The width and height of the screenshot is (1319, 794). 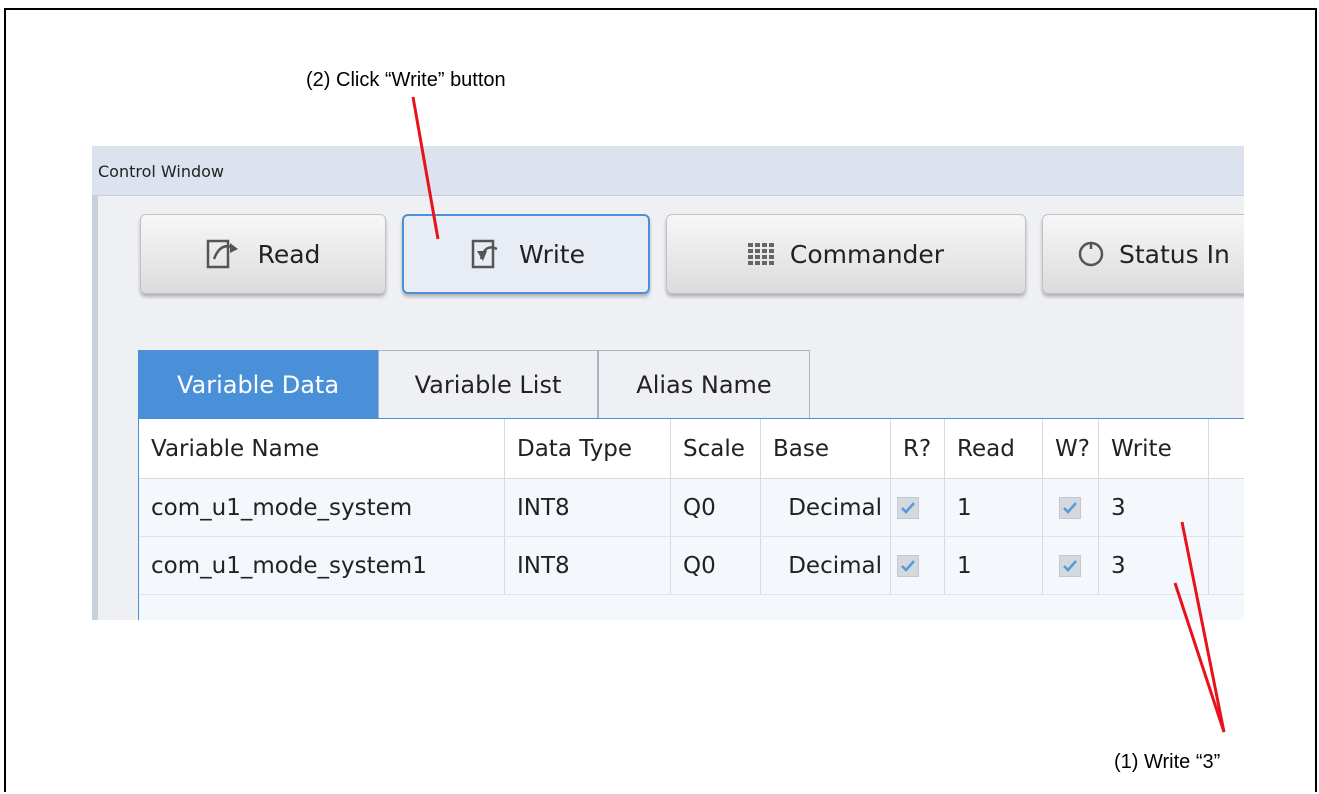 What do you see at coordinates (668, 171) in the screenshot?
I see `title-bar: Control Window` at bounding box center [668, 171].